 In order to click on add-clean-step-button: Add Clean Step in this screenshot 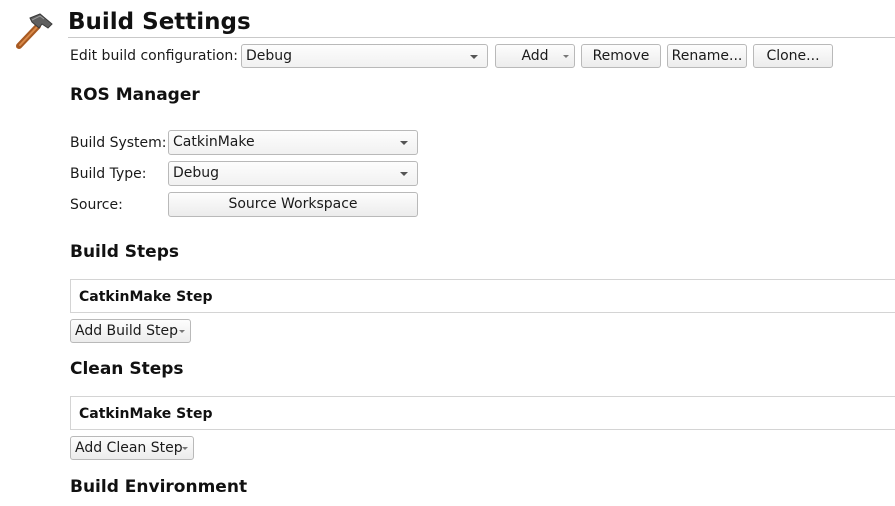, I will do `click(132, 448)`.